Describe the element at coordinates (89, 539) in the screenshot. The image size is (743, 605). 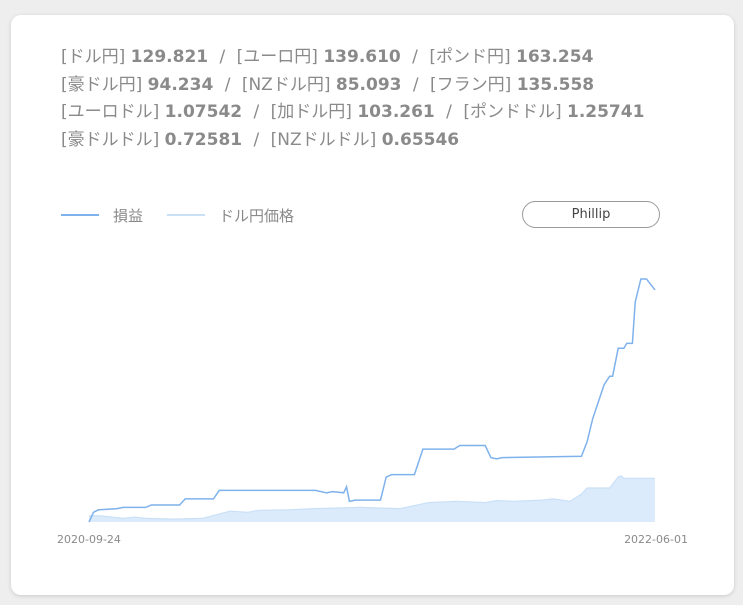
I see `x-tick-start: 2020-09-24` at that location.